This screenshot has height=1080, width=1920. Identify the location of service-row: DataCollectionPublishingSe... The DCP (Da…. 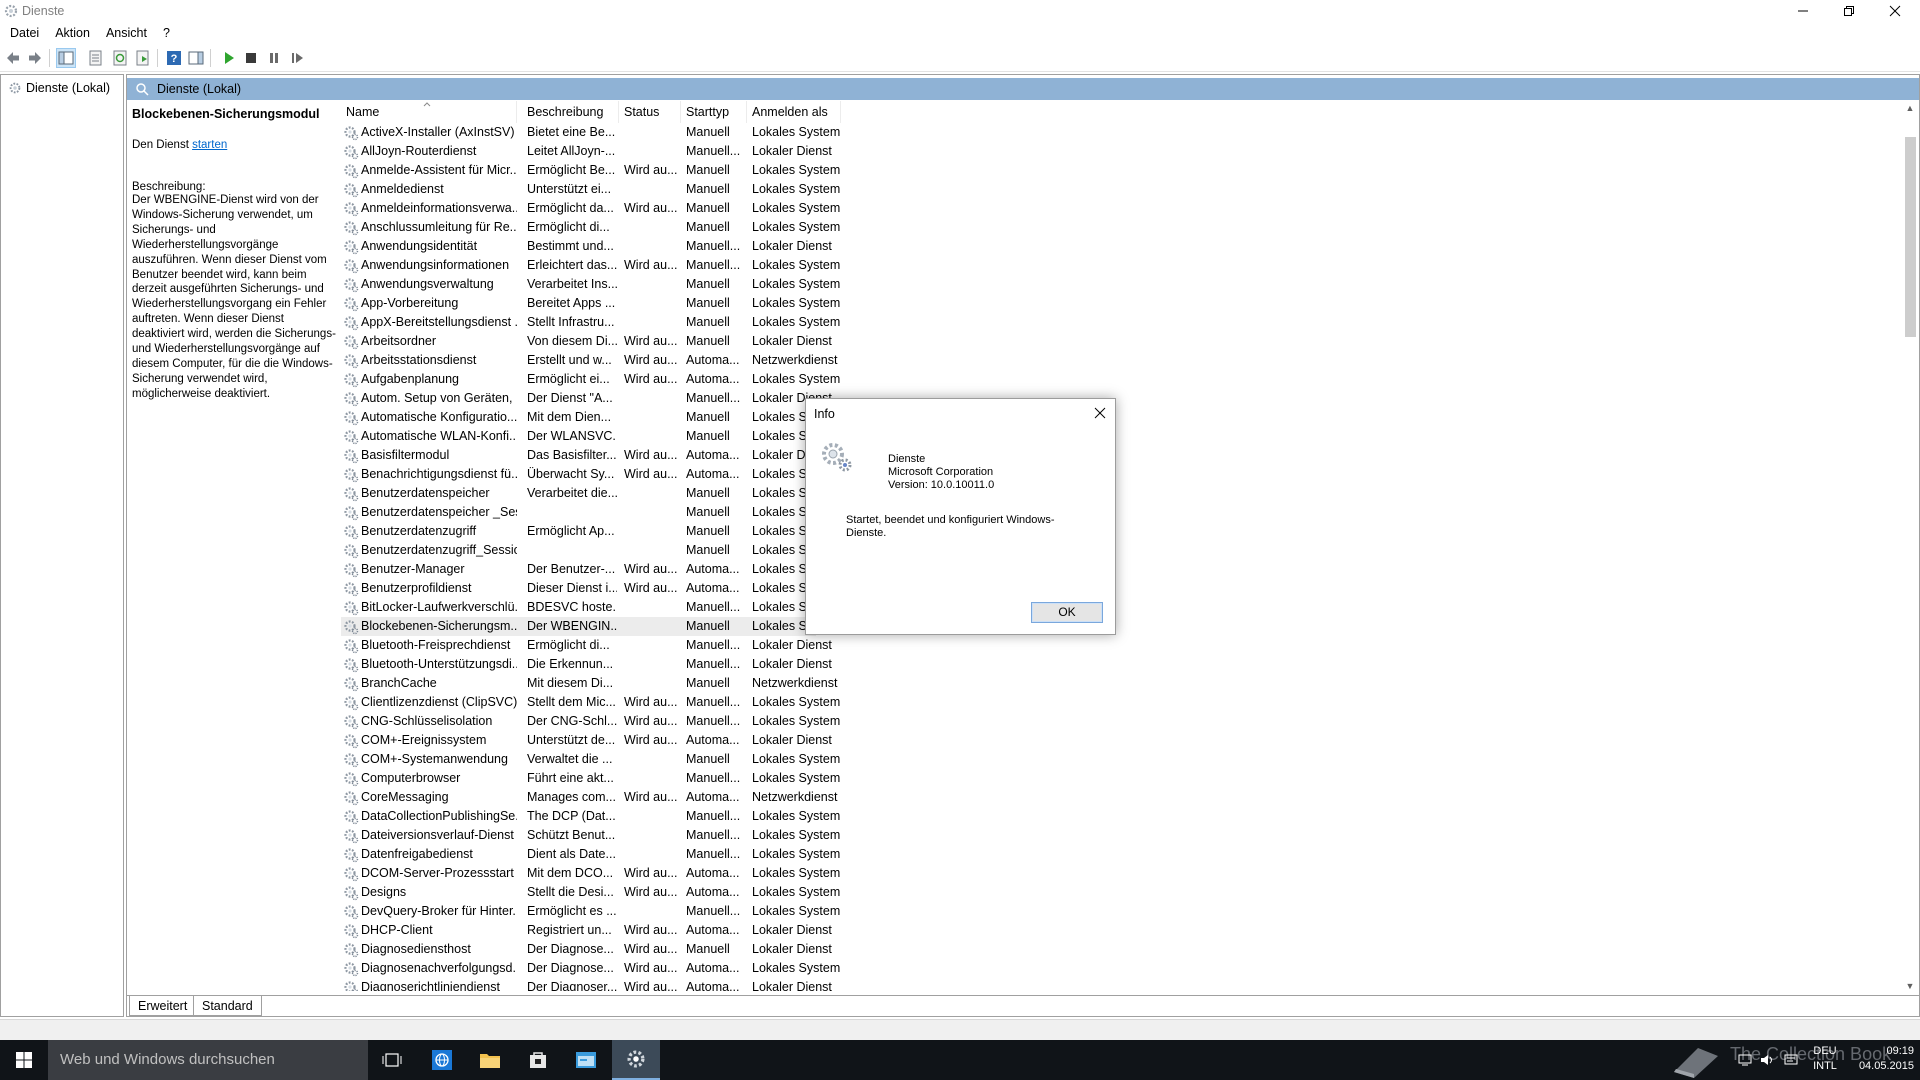
(1121, 816).